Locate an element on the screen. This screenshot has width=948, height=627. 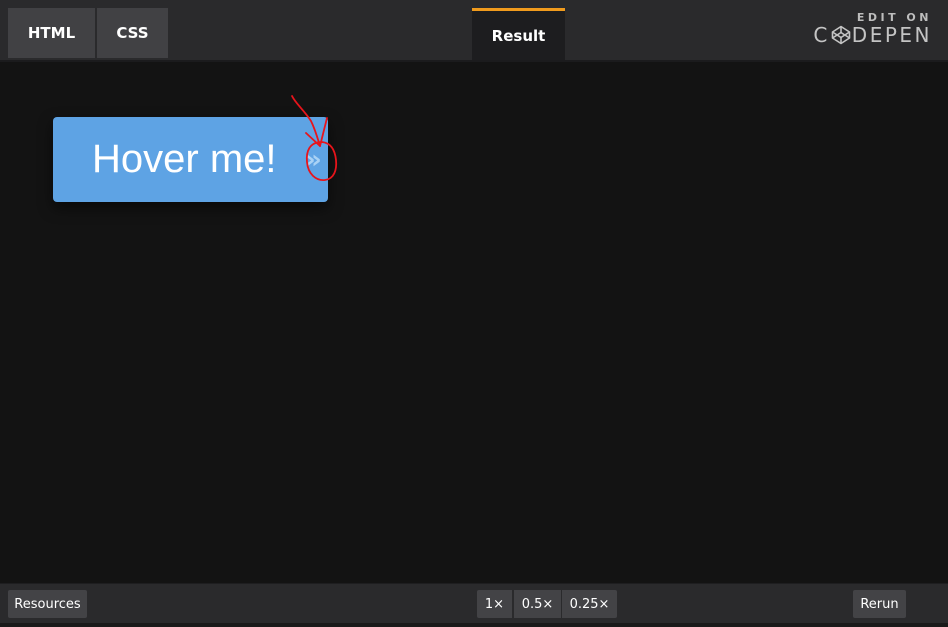
zoom-0.5x-button: 0.5× is located at coordinates (537, 604).